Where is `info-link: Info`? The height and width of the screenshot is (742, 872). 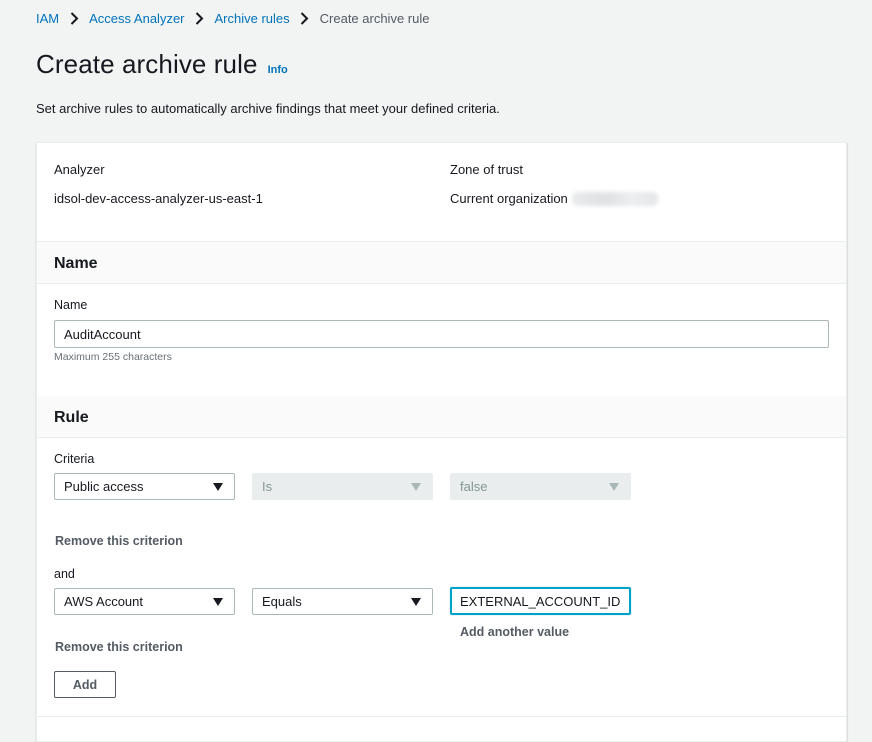
info-link: Info is located at coordinates (278, 70).